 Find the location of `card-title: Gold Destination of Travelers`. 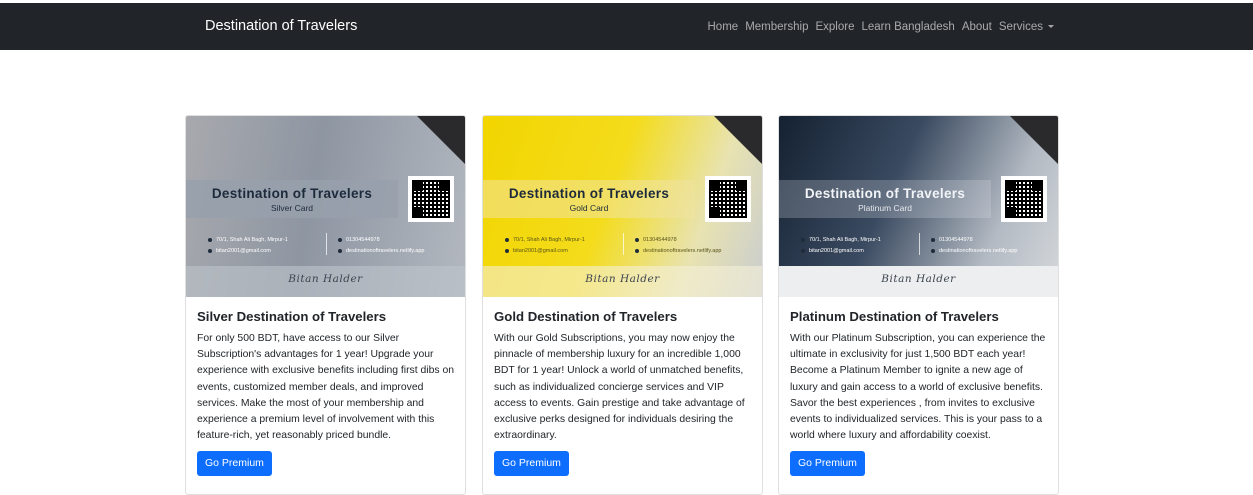

card-title: Gold Destination of Travelers is located at coordinates (586, 316).